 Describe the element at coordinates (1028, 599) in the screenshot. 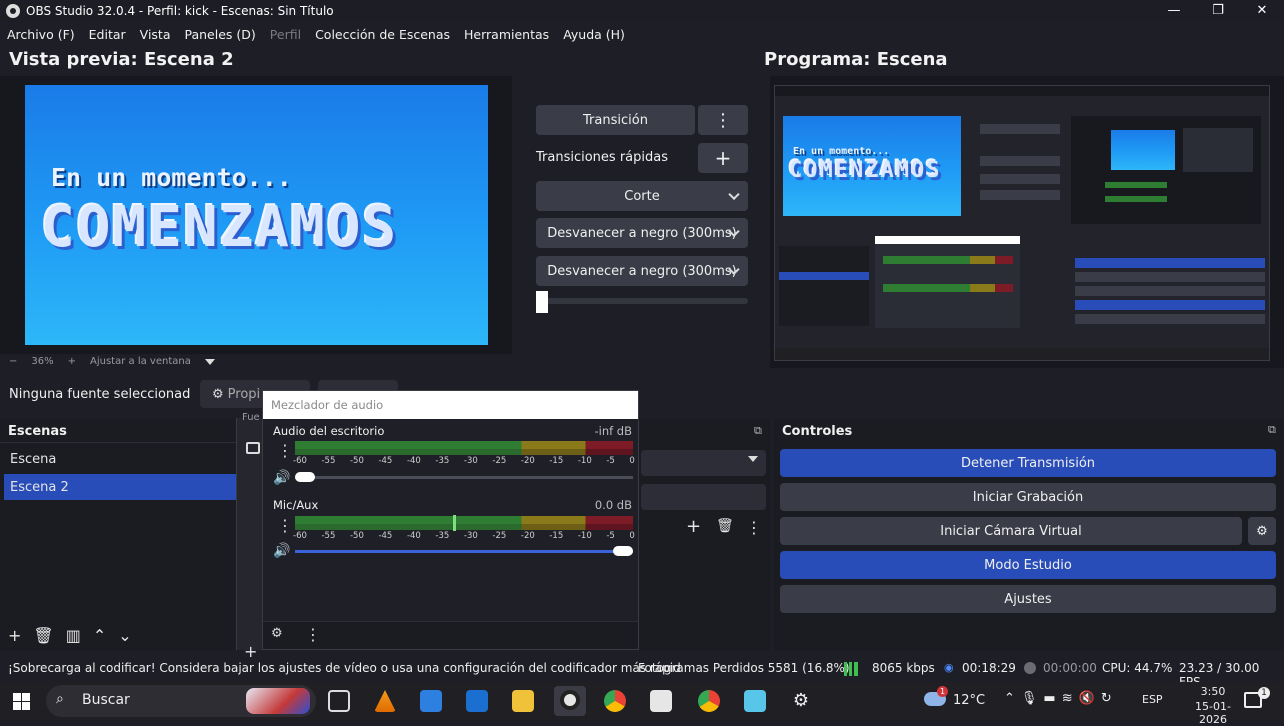

I see `settings-button: Ajustes` at that location.